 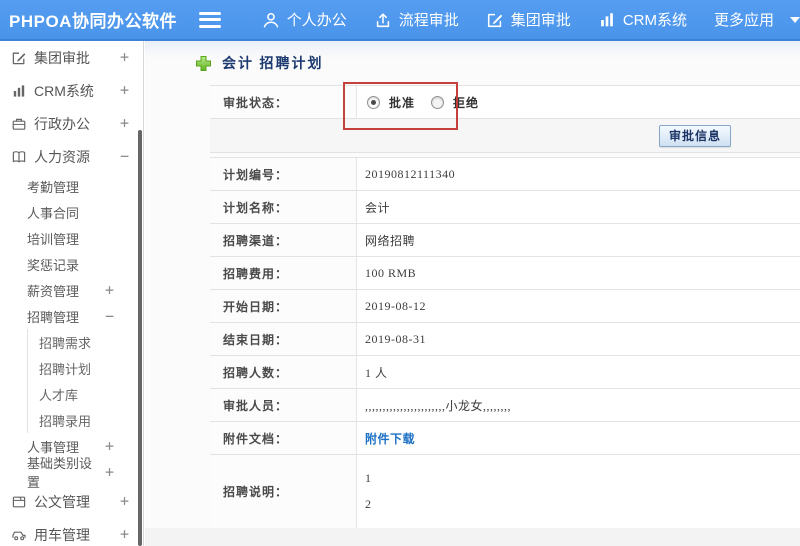 I want to click on sidebar-item-reward-punishment-records: 奖惩记录, so click(x=71, y=264).